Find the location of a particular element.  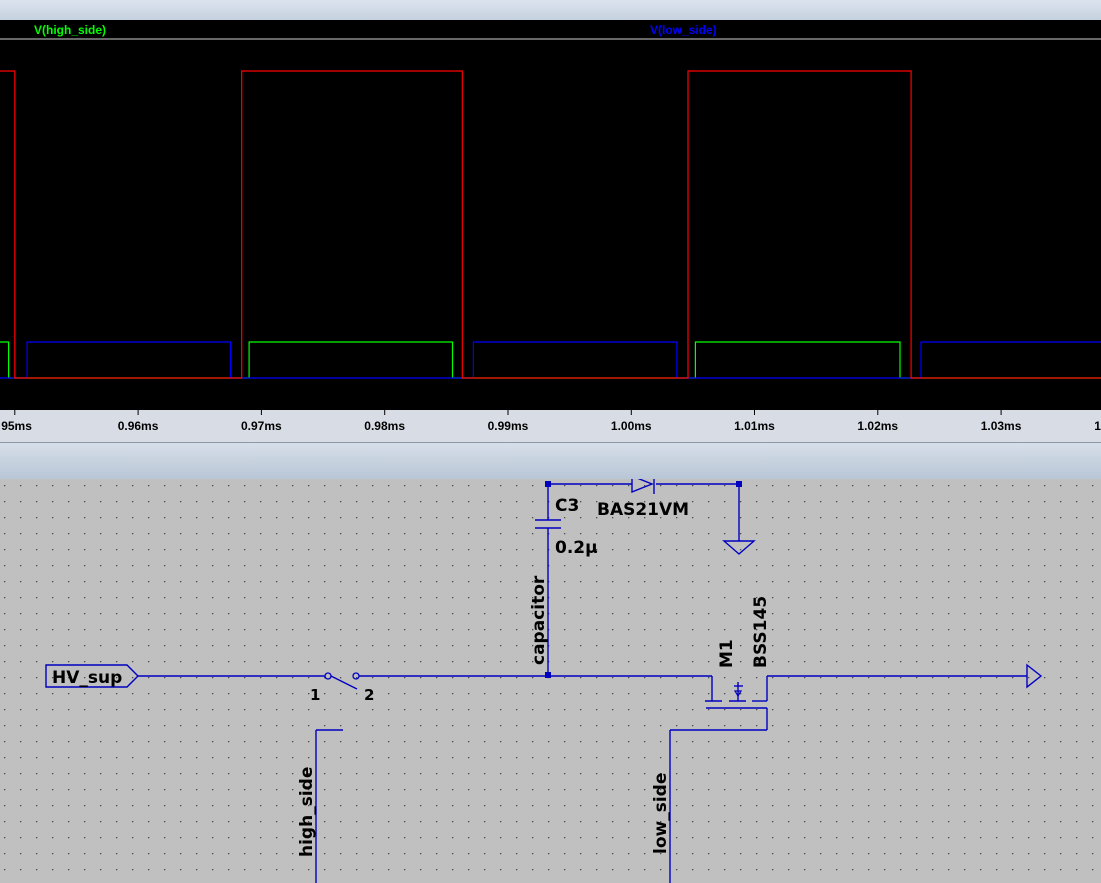

trace-label-high-side: V(high_side) is located at coordinates (70, 30).